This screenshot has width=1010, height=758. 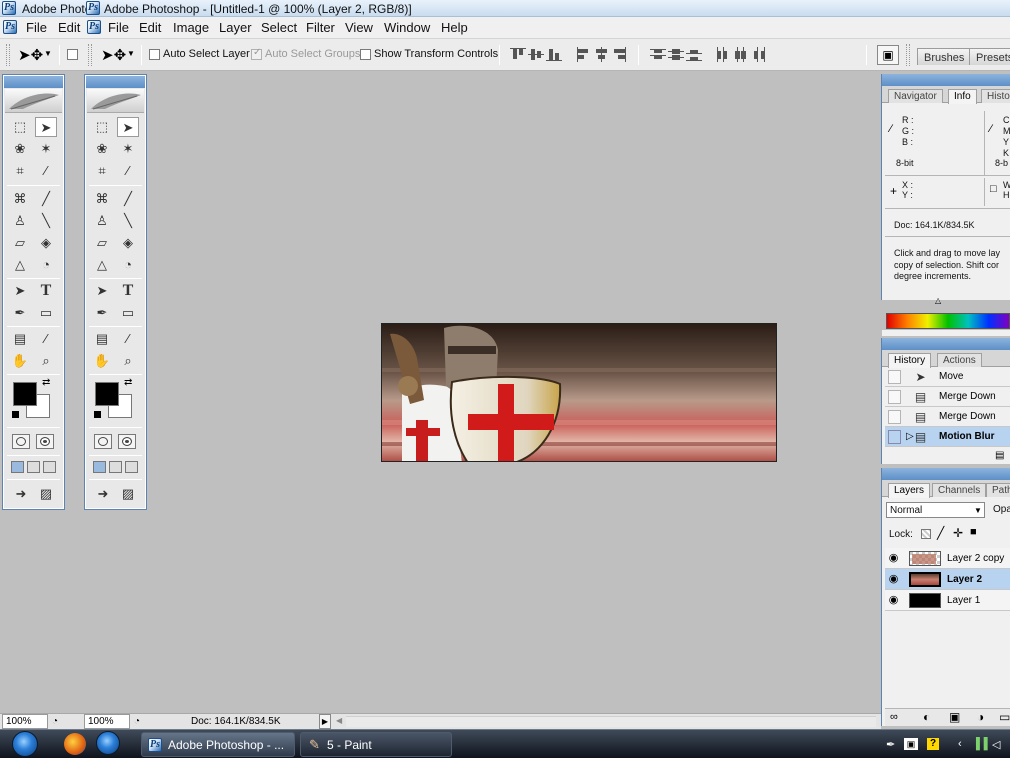 What do you see at coordinates (676, 54) in the screenshot?
I see `distribute-vertical-centers-icon` at bounding box center [676, 54].